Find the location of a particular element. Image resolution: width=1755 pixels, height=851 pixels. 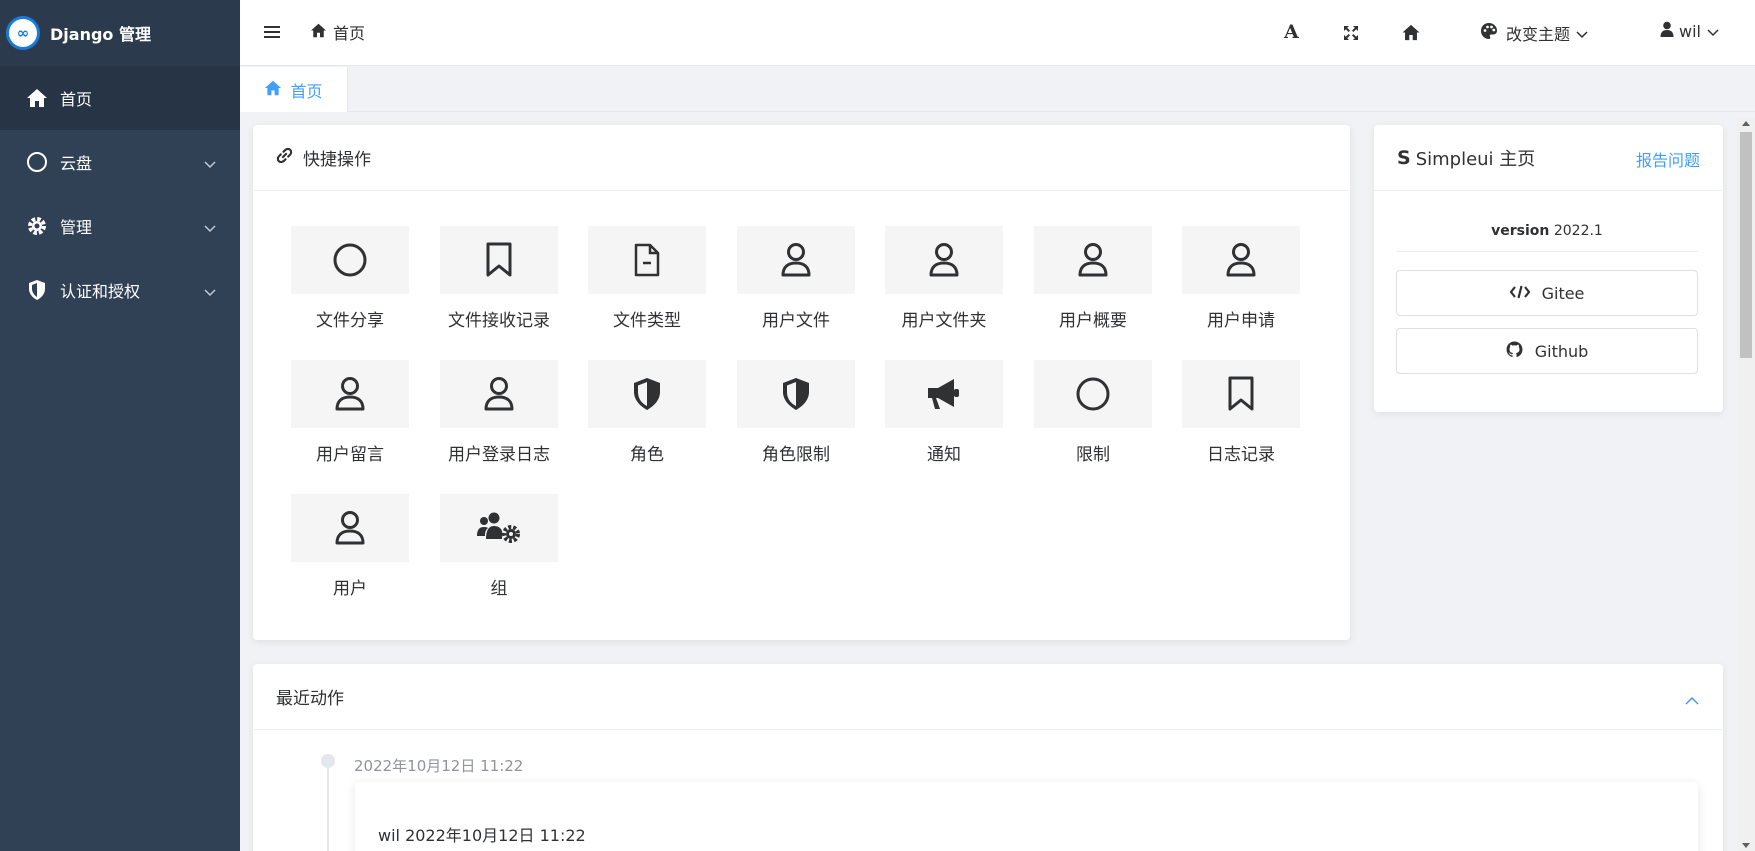

breadcrumb-home: 首页 is located at coordinates (349, 32).